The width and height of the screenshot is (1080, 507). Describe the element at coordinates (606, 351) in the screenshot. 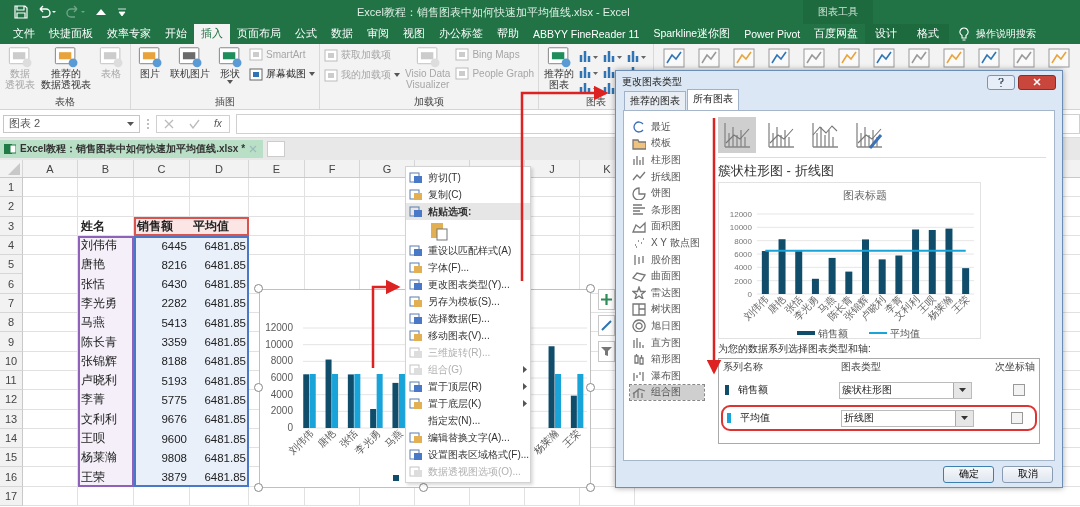

I see `chart-filters-button` at that location.